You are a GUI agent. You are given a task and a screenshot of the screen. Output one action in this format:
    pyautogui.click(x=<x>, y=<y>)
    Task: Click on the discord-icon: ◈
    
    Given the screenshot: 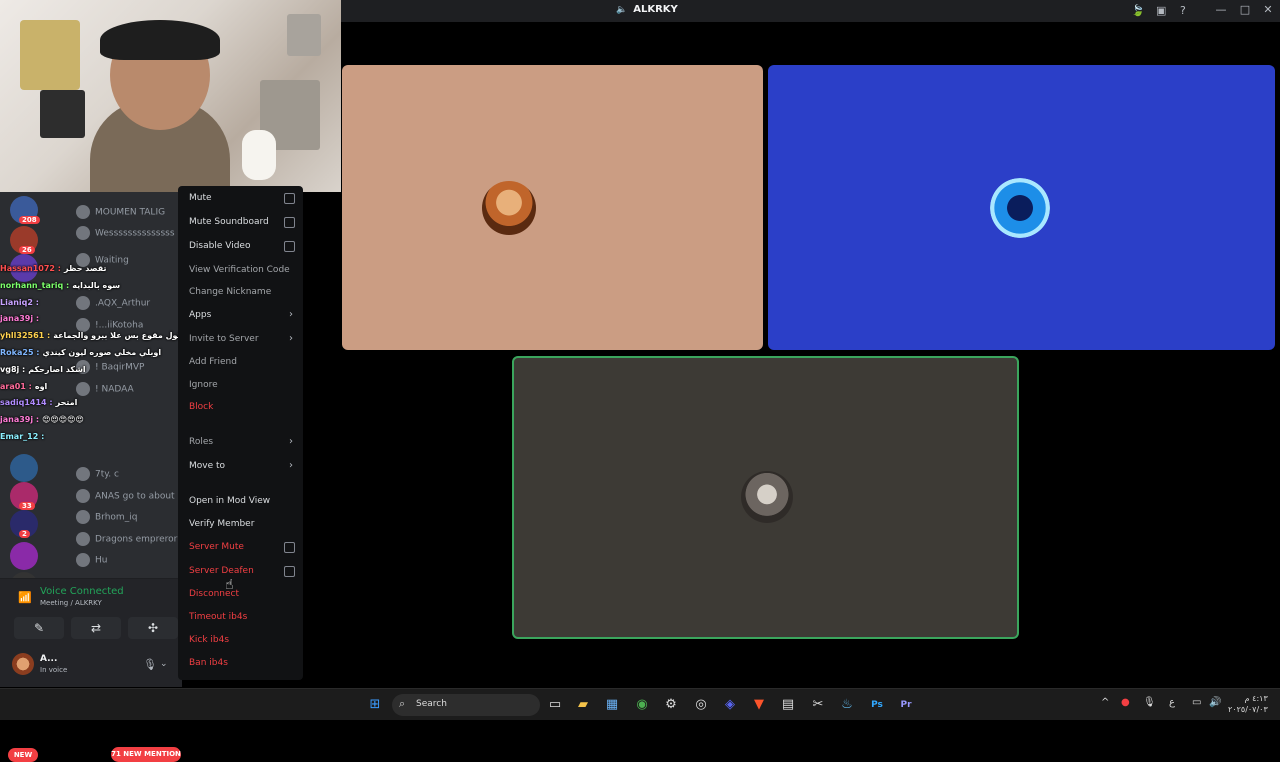 What is the action you would take?
    pyautogui.click(x=730, y=705)
    